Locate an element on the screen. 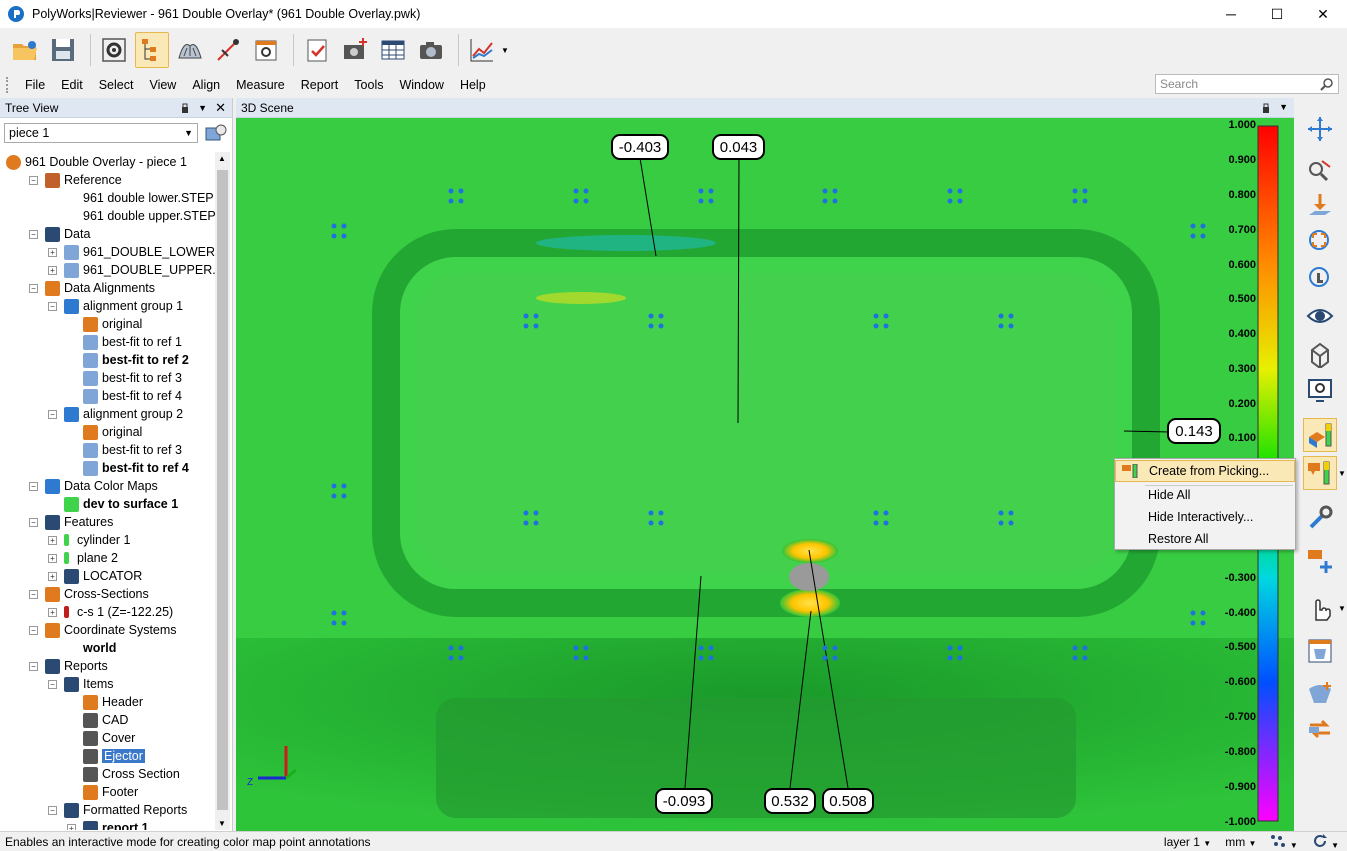 This screenshot has height=851, width=1347. plot-button is located at coordinates (482, 50).